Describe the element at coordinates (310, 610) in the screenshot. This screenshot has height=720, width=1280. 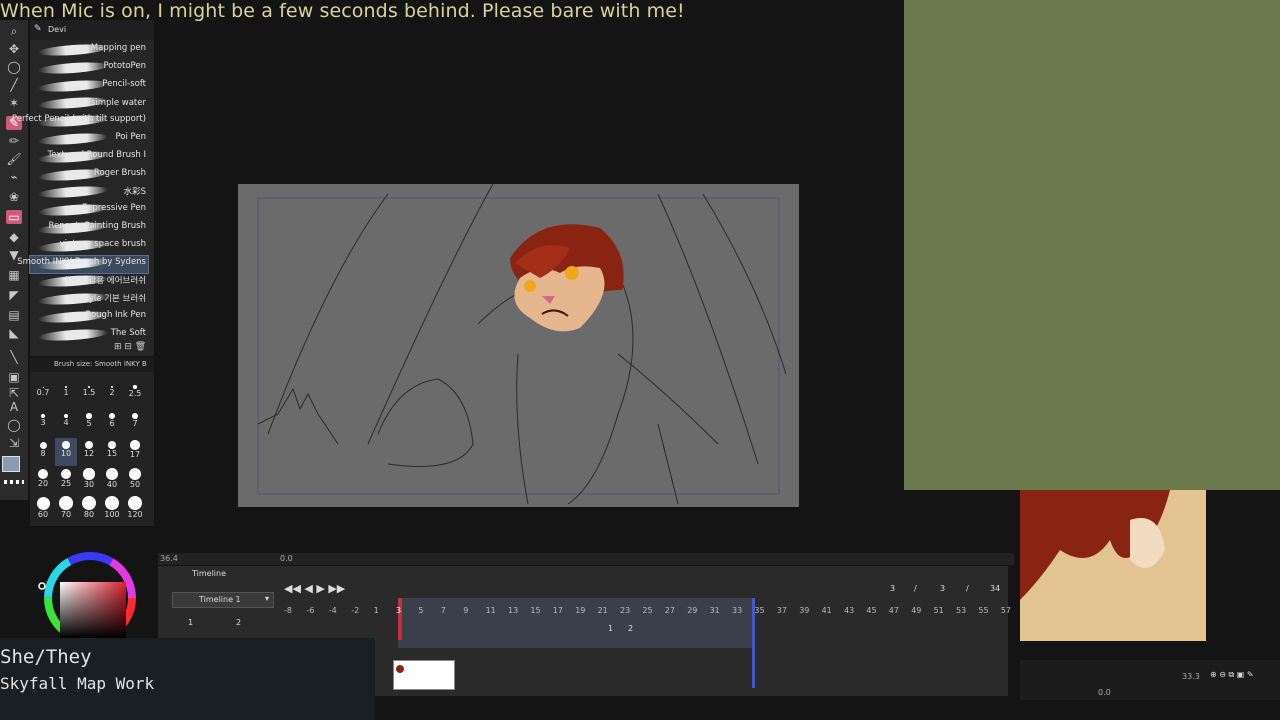
I see `frame-number: -6` at that location.